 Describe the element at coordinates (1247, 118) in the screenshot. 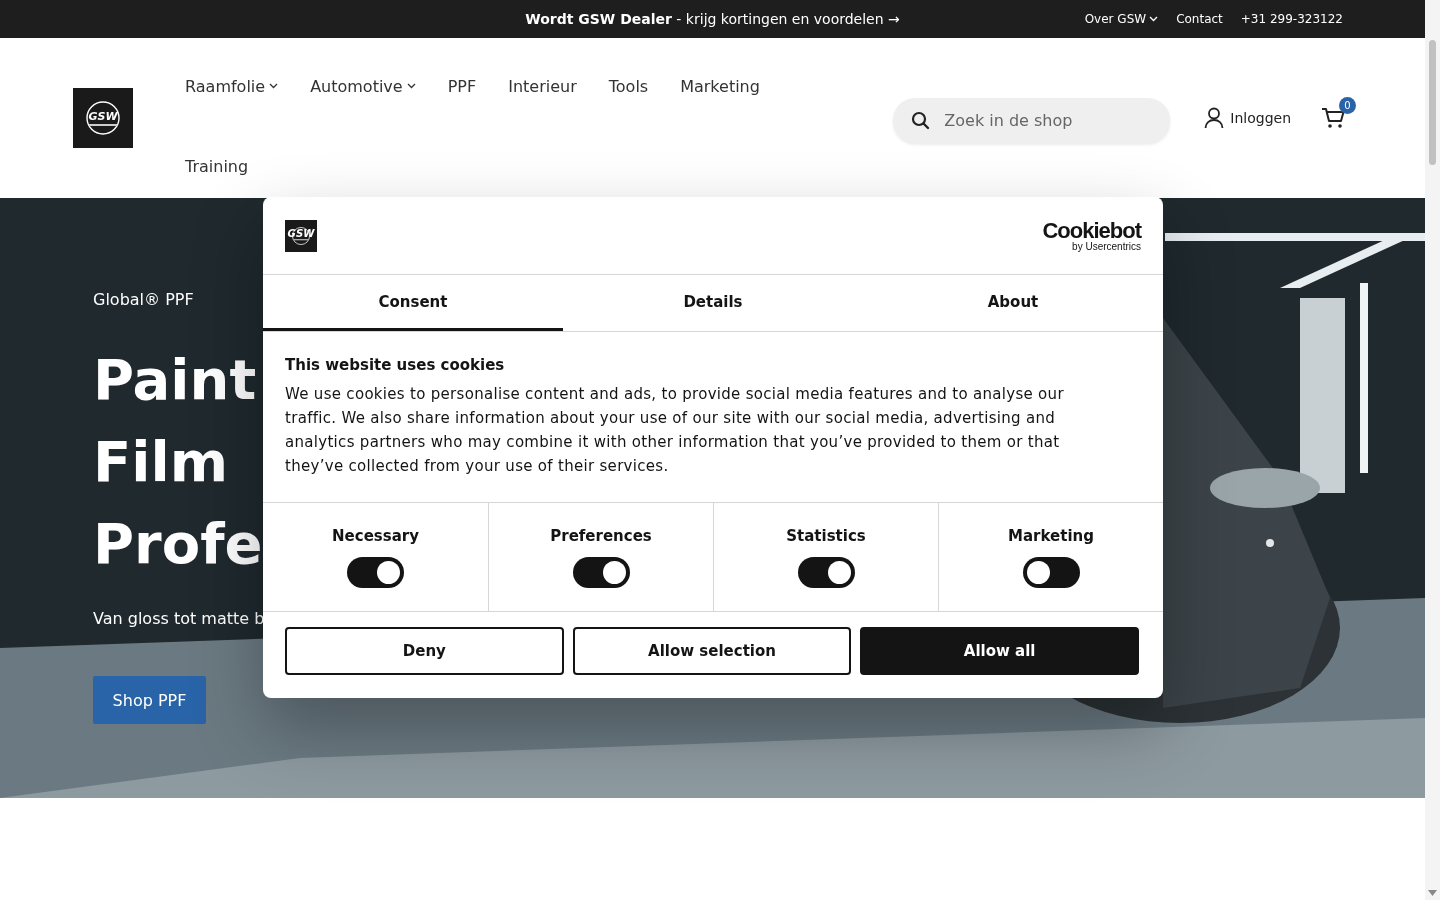

I see `login-link: Inloggen` at that location.